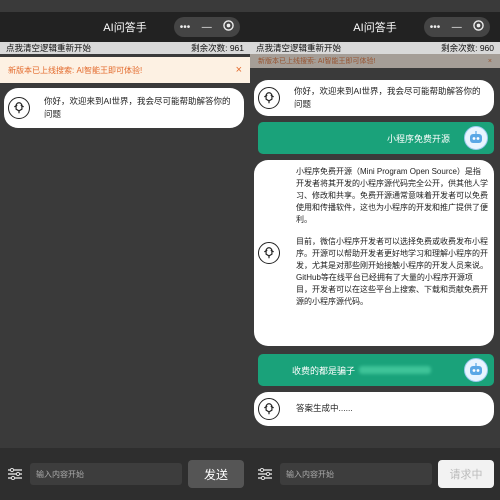  I want to click on user-message: 收费的都是骗子, so click(376, 370).